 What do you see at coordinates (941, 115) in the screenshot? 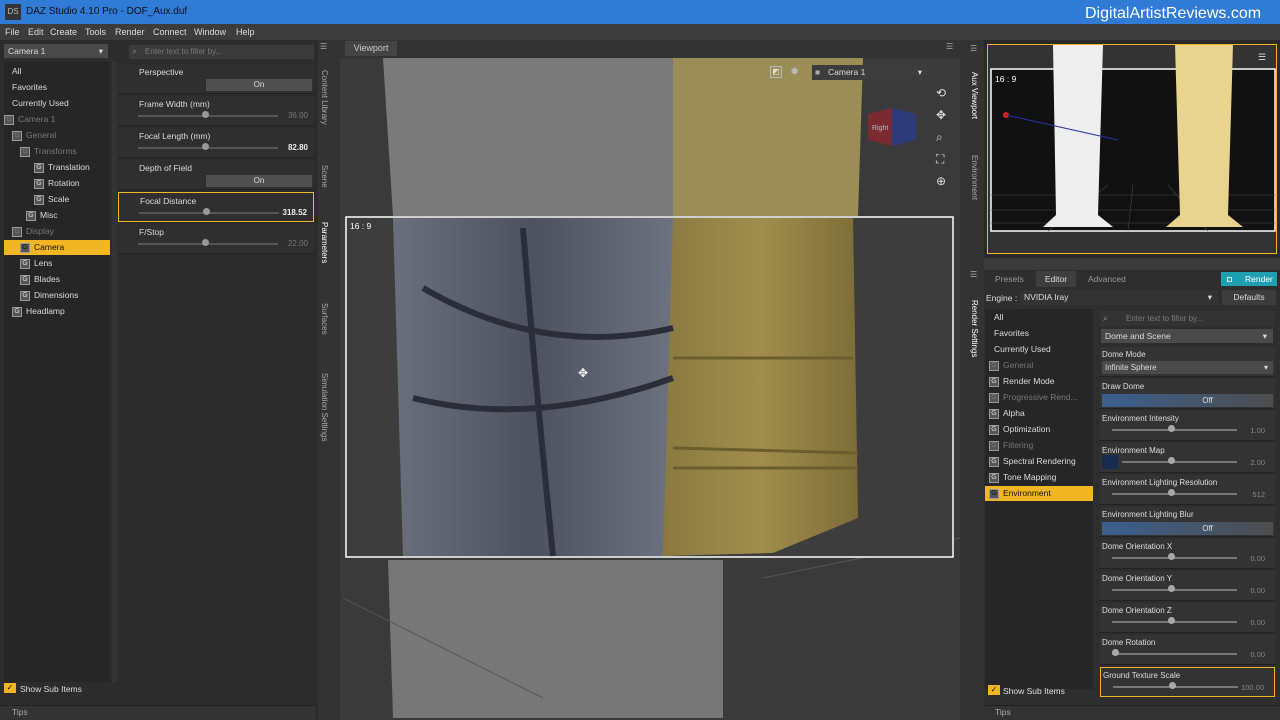
I see `pan-icon: ✥` at bounding box center [941, 115].